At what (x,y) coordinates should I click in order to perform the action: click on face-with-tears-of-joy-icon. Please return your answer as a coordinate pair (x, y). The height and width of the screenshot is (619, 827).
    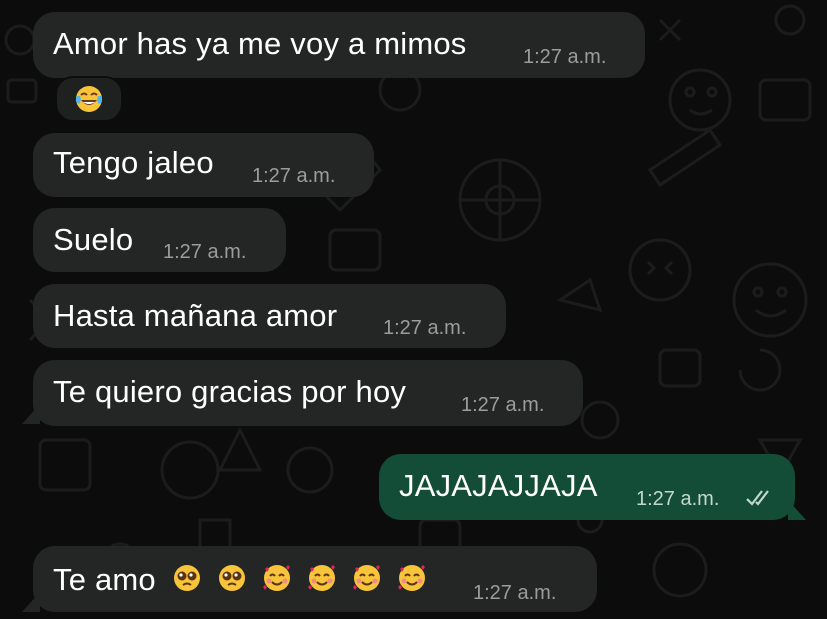
    Looking at the image, I should click on (89, 99).